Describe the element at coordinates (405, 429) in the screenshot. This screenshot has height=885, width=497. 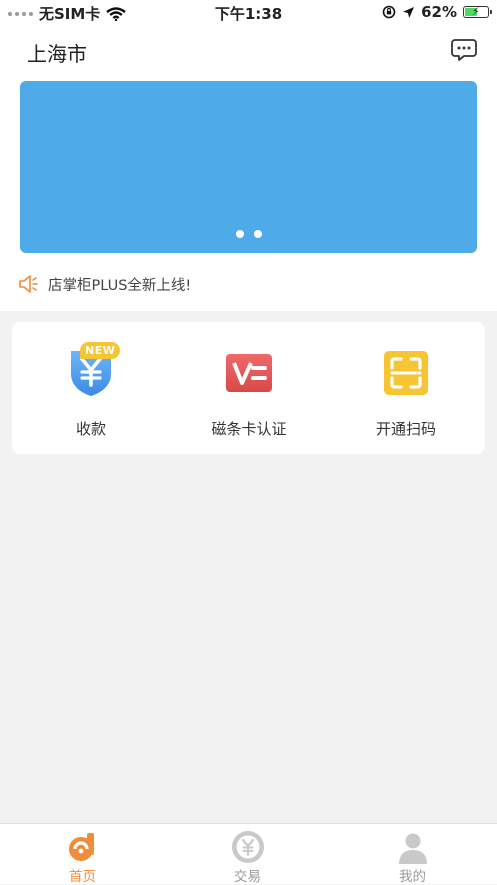
I see `quick-action-label: 开通扫码` at that location.